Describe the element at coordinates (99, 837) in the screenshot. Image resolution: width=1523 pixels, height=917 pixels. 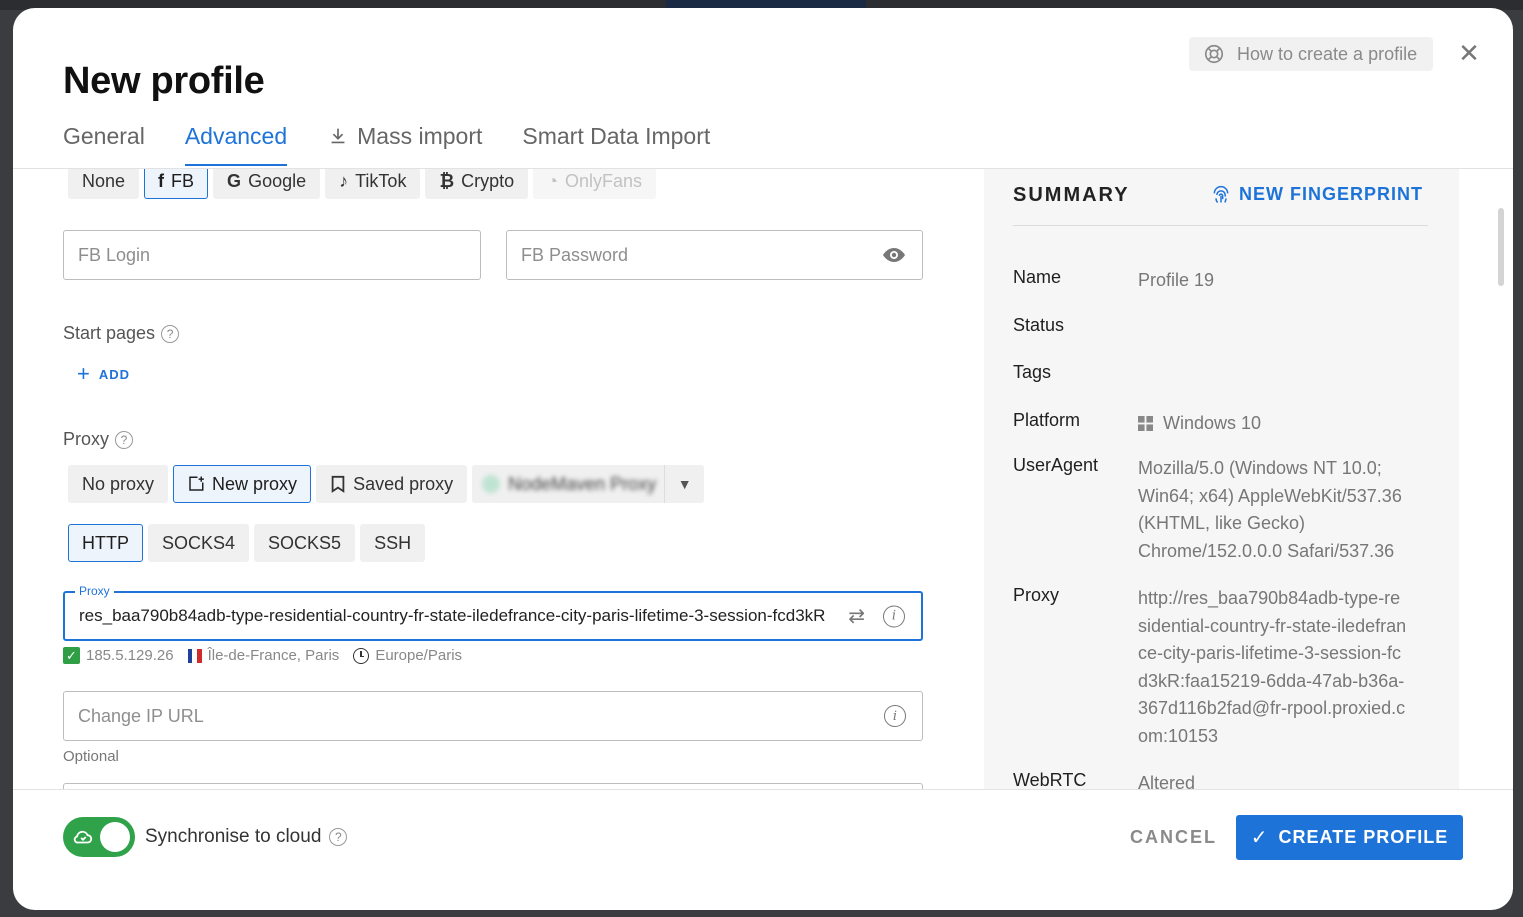
I see `sync-cloud-toggle` at that location.